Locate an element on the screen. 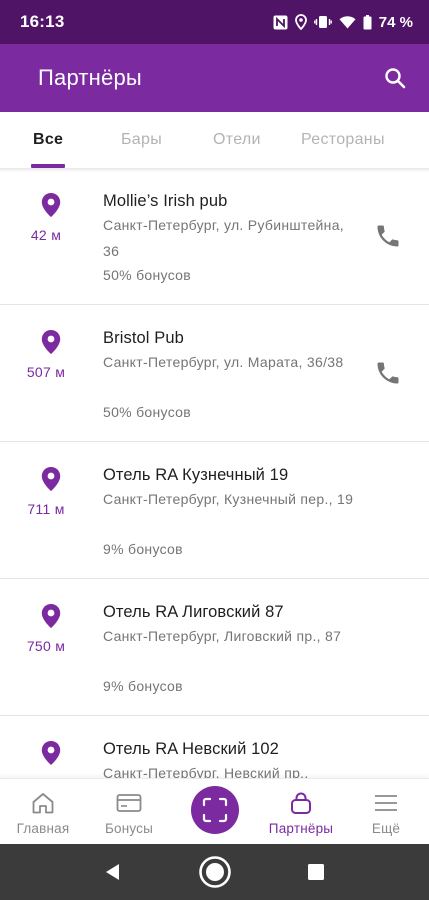  page-title: Партнёры is located at coordinates (90, 77).